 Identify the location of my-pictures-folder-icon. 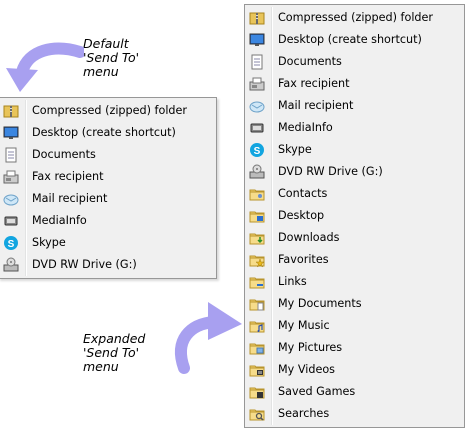
(257, 348).